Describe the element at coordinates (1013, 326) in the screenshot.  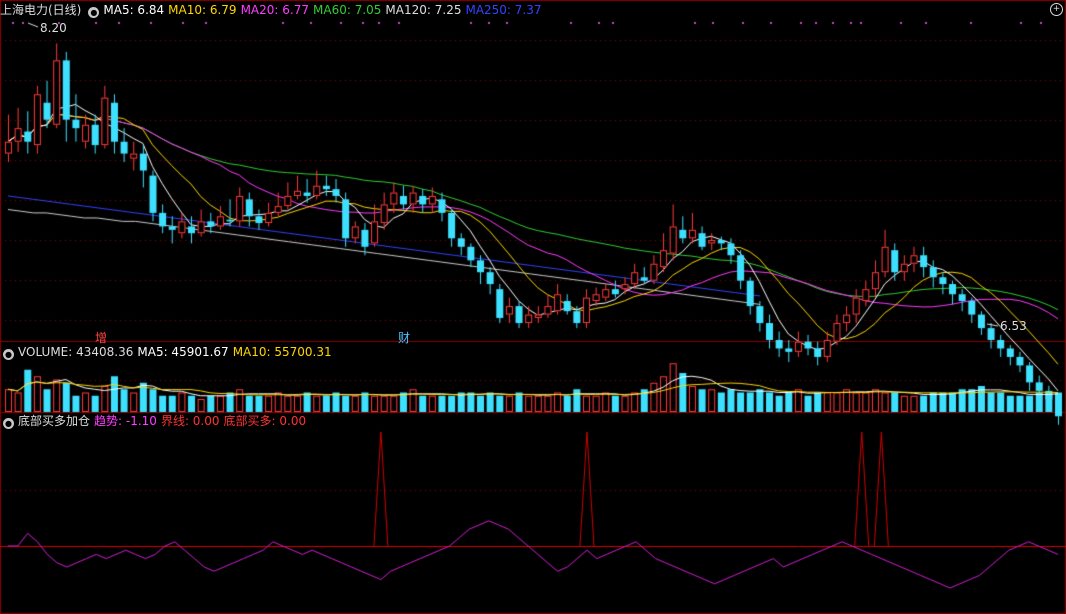
I see `low-price-label: 6.53` at that location.